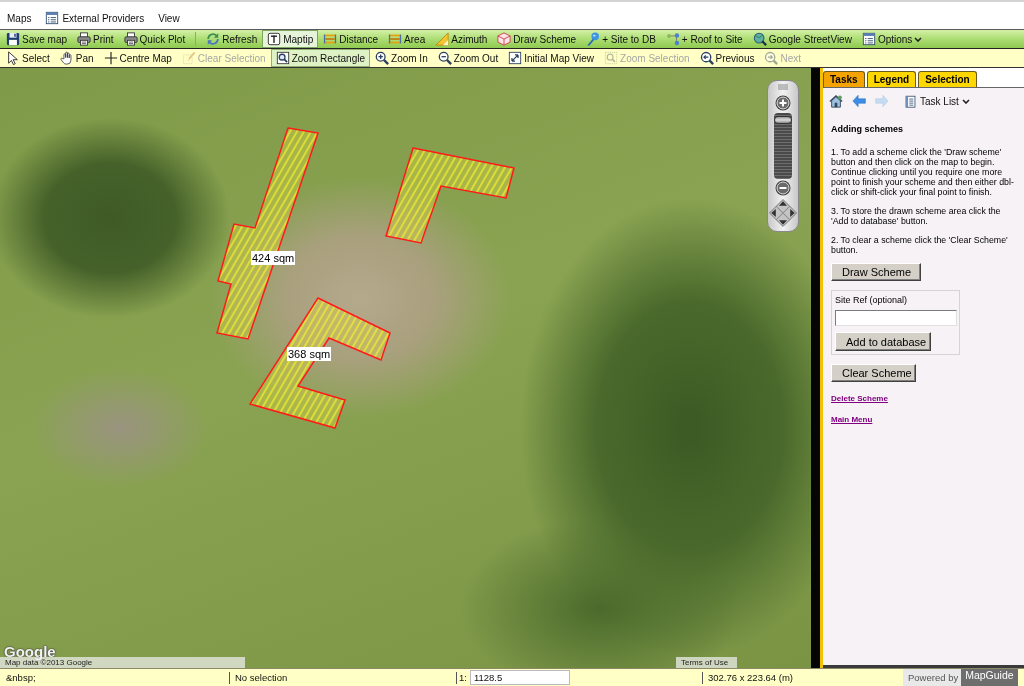 The height and width of the screenshot is (686, 1024). I want to click on map-attribution: Map data ©2013 Google, so click(122, 662).